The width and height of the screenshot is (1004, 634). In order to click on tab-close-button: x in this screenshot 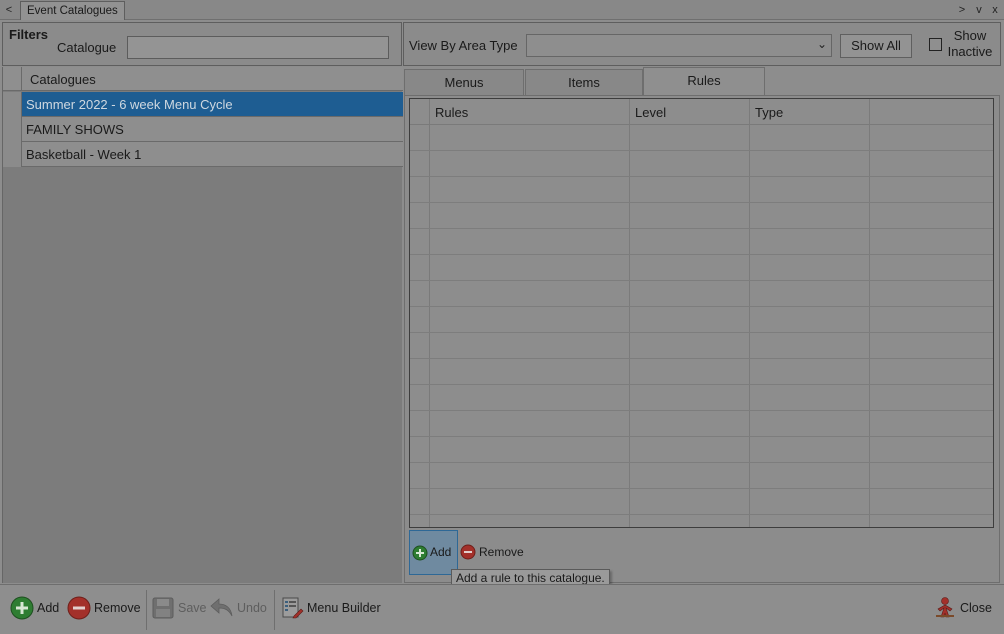, I will do `click(995, 10)`.